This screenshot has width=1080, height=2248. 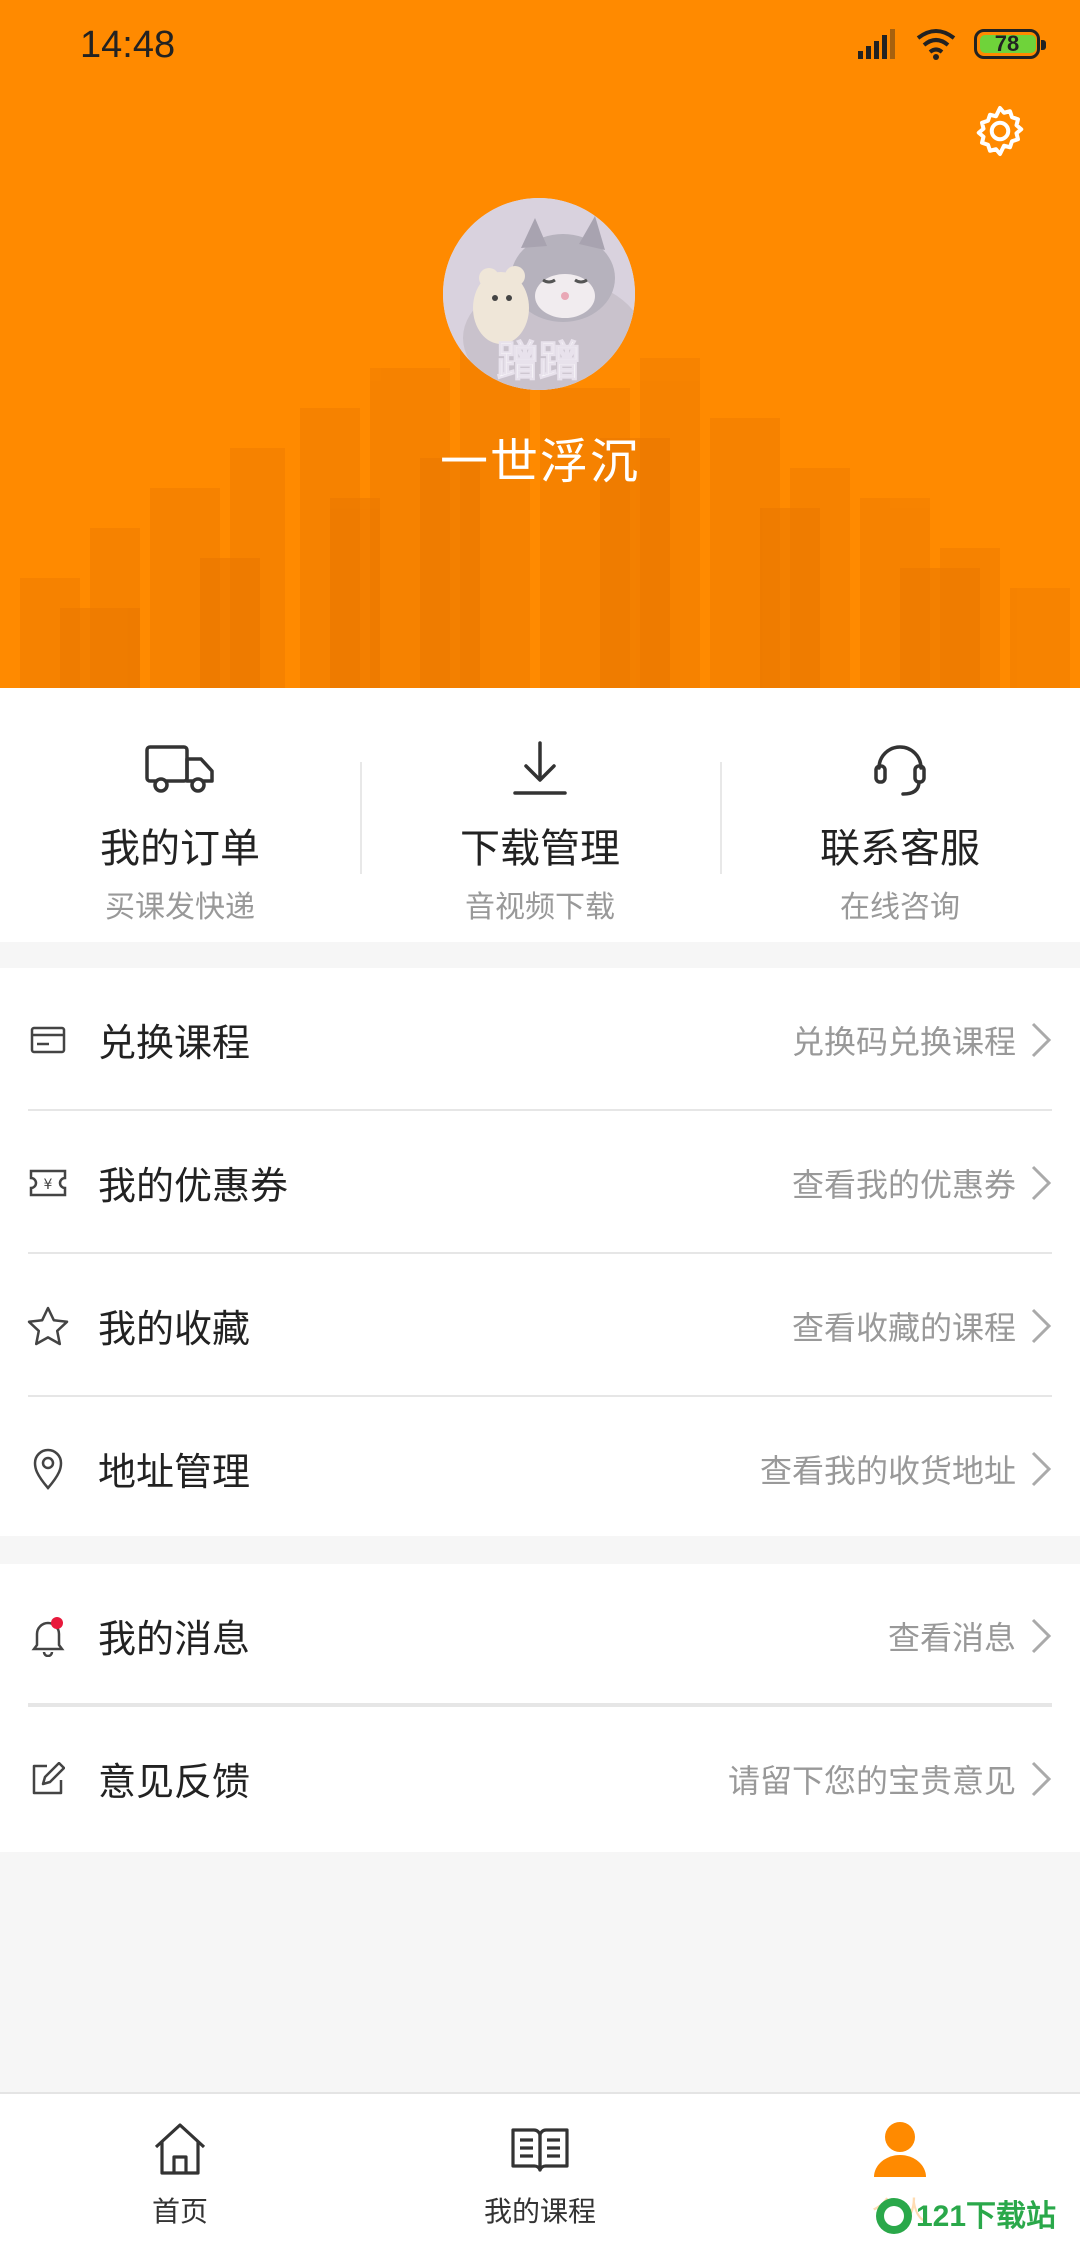 What do you see at coordinates (180, 849) in the screenshot?
I see `quick-item-title: 我的订单` at bounding box center [180, 849].